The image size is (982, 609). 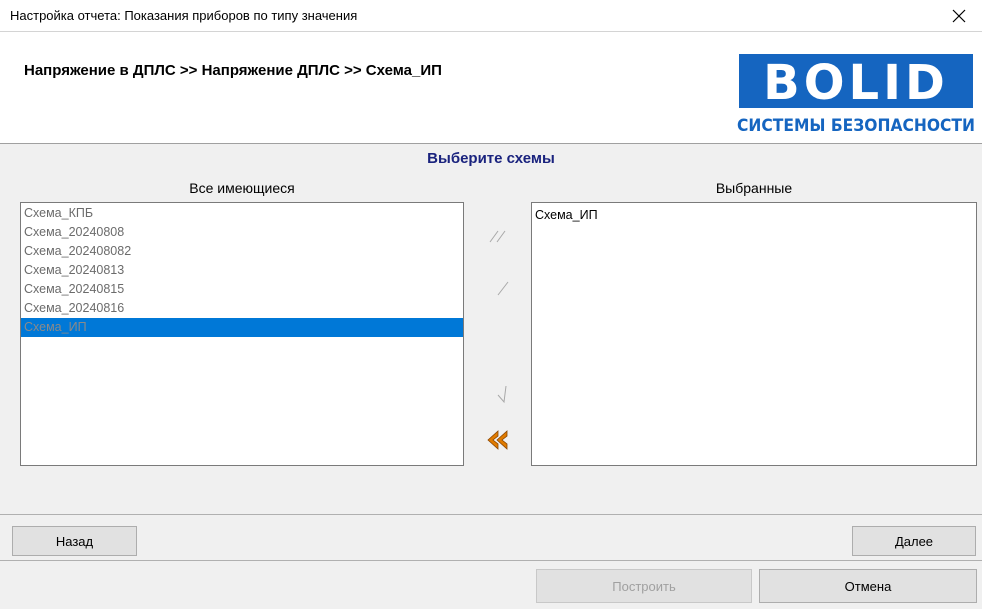 I want to click on logo-tagline: СИСТЕМЫ БЕЗОПАСНОСТИ, so click(x=856, y=125).